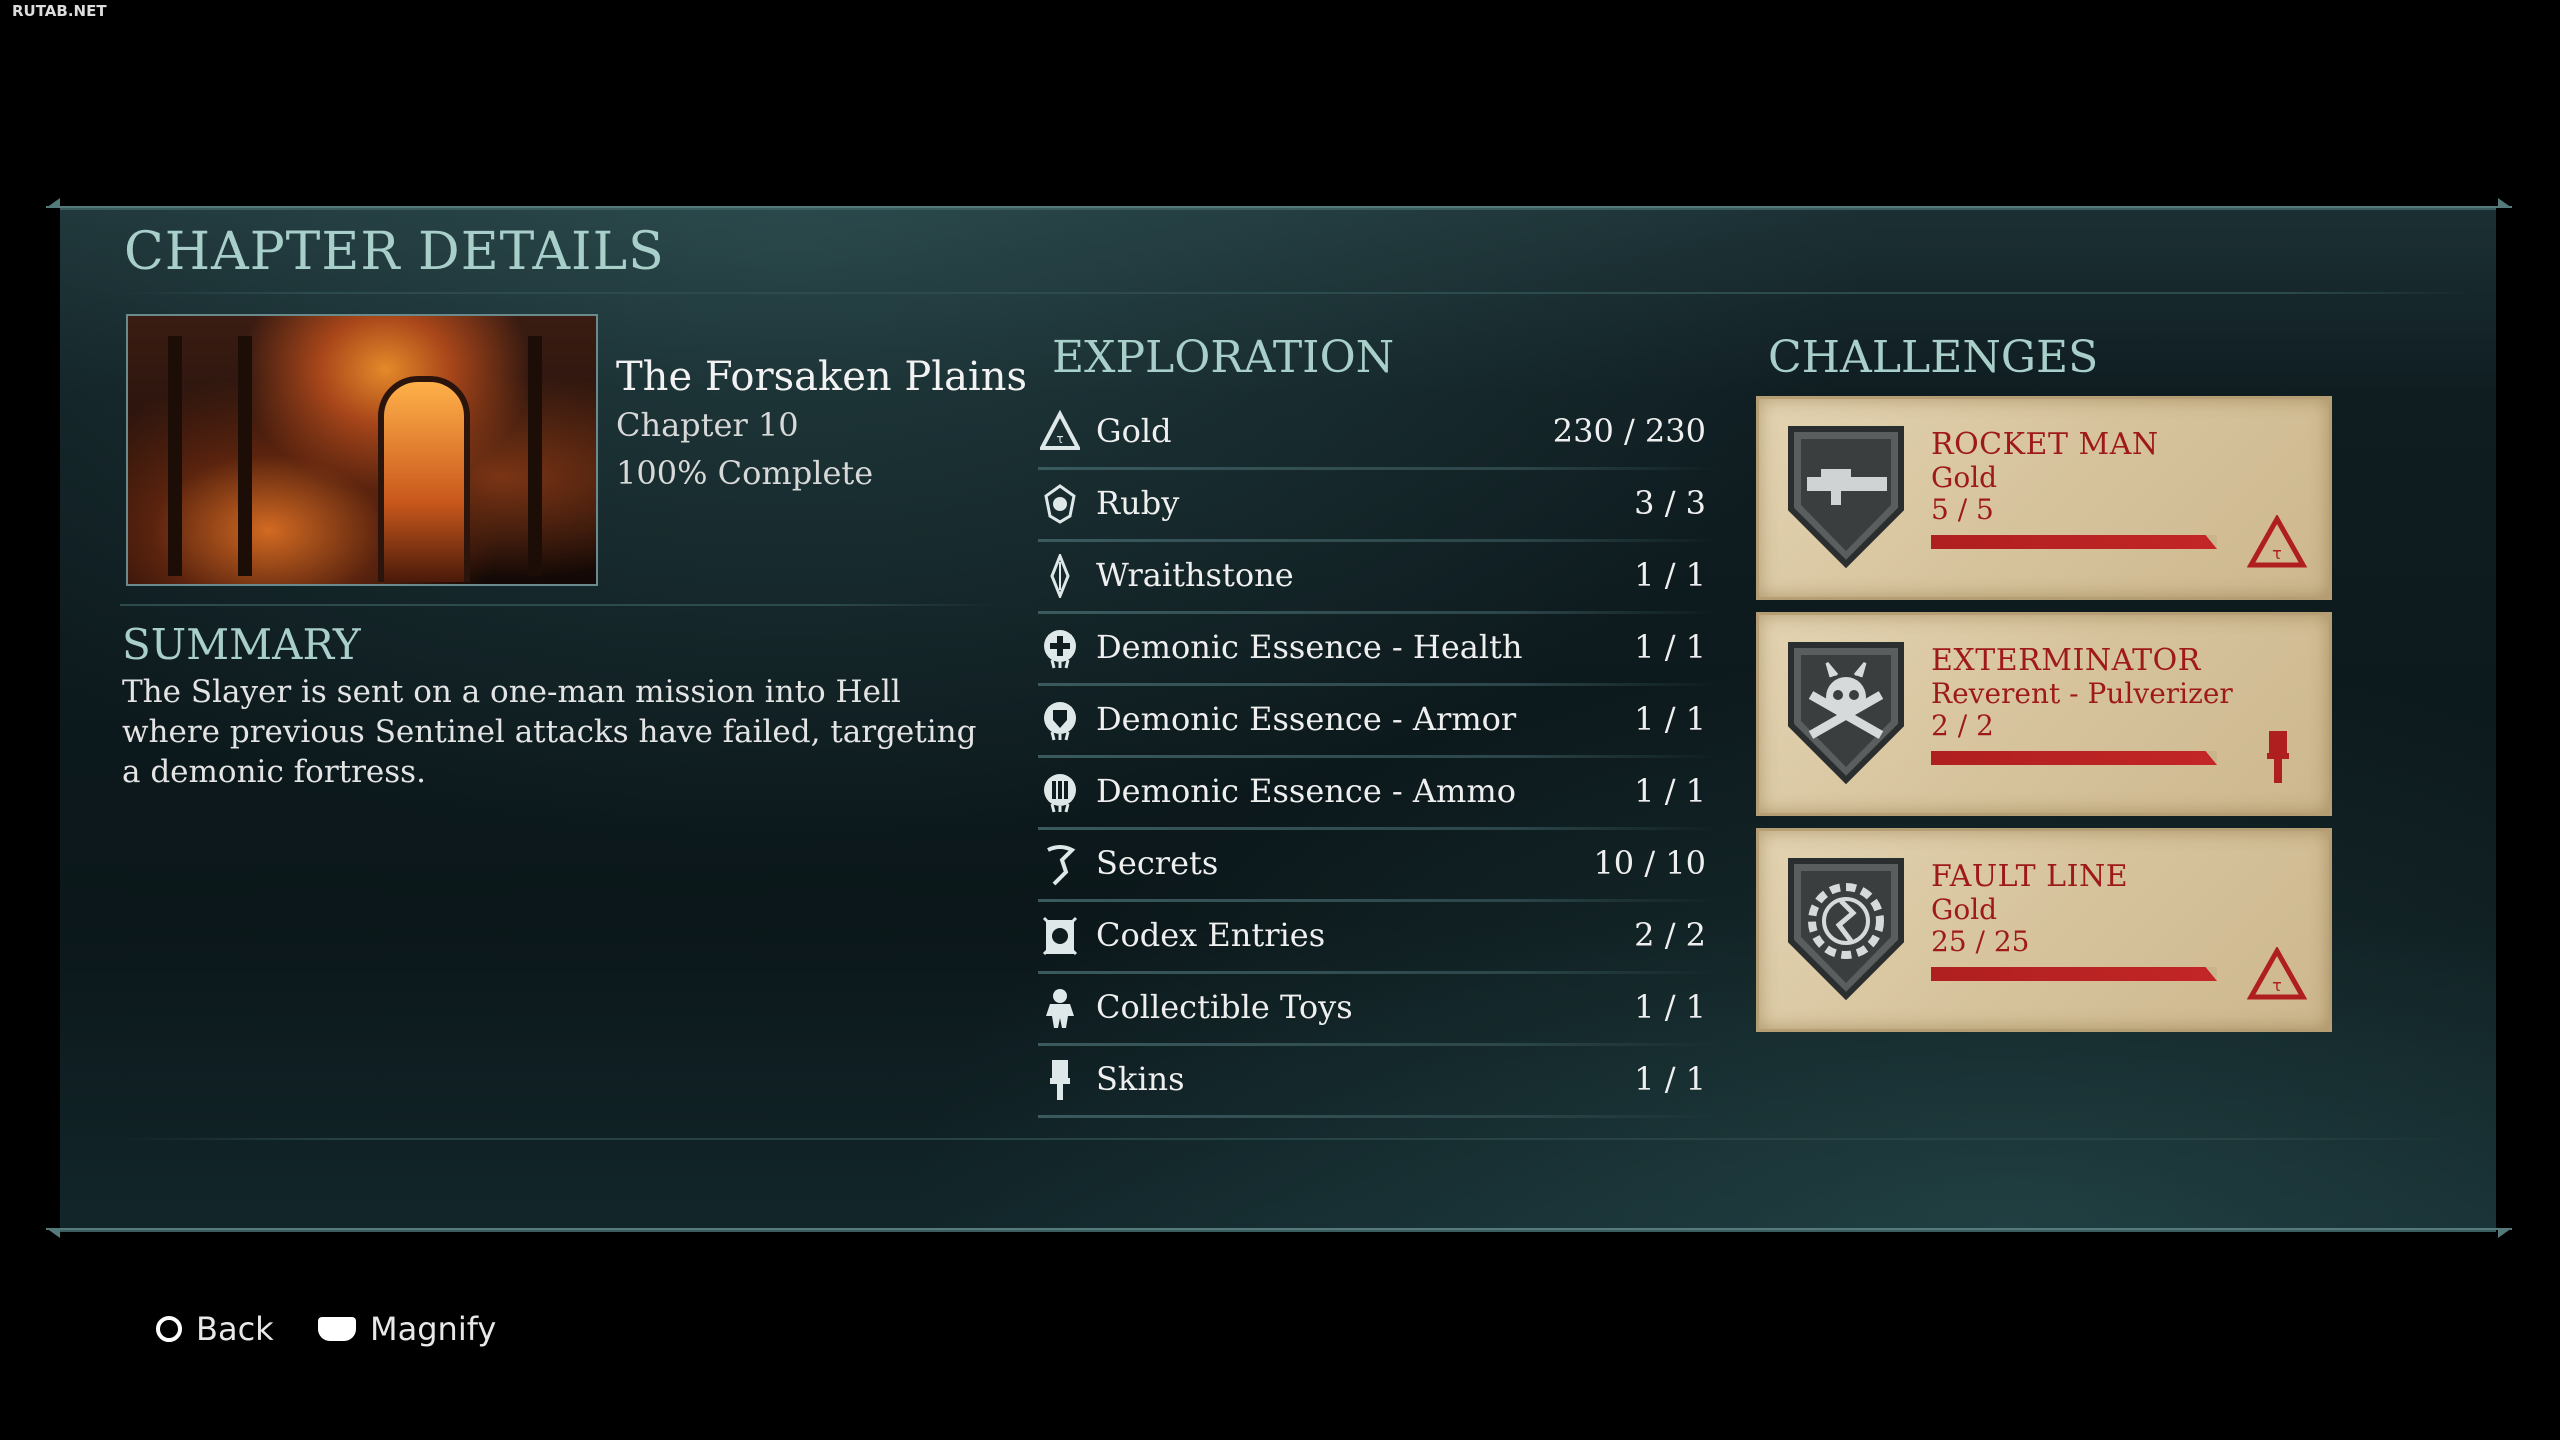  Describe the element at coordinates (1378, 1010) in the screenshot. I see `exploration-row-toys: Collectible Toys 1 / 1` at that location.